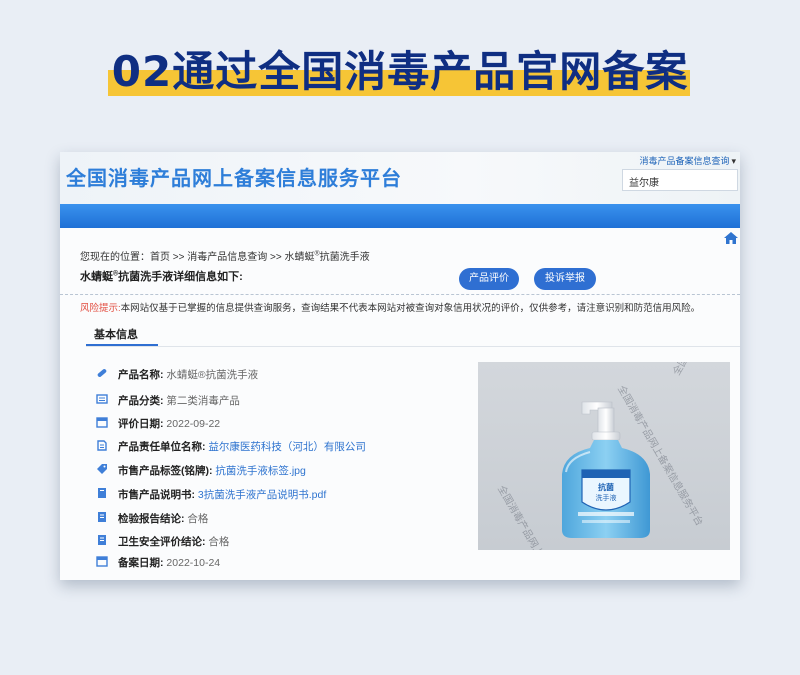 Image resolution: width=800 pixels, height=675 pixels. What do you see at coordinates (193, 424) in the screenshot?
I see `info-value: 2022-09-22` at bounding box center [193, 424].